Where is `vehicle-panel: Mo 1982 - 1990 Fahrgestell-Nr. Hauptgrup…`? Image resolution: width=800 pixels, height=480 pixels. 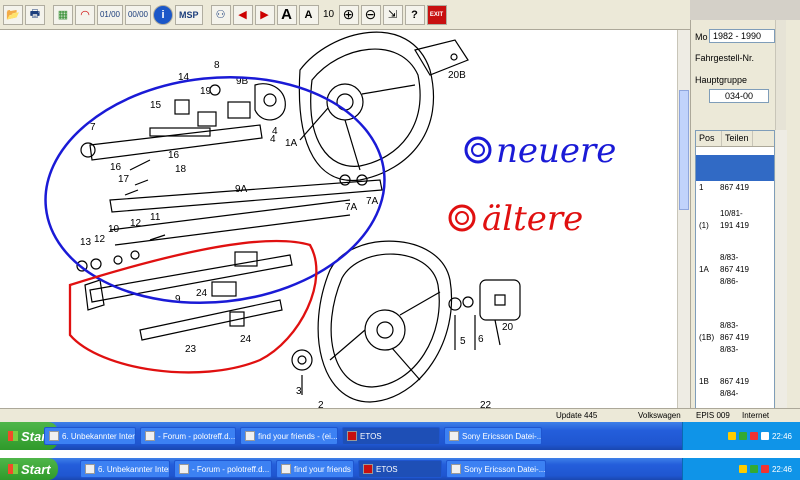
vehicle-panel: Mo 1982 - 1990 Fahrgestell-Nr. Hauptgrup… is located at coordinates (745, 215).